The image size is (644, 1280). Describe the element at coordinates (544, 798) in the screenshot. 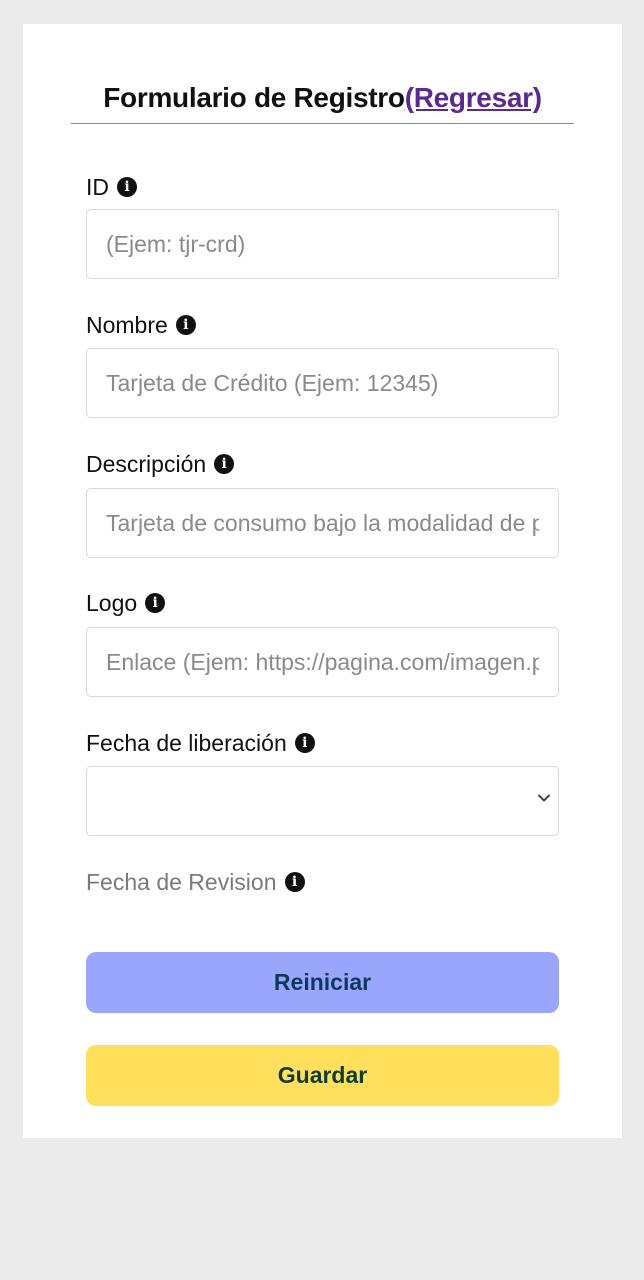

I see `chevron-down-icon` at that location.